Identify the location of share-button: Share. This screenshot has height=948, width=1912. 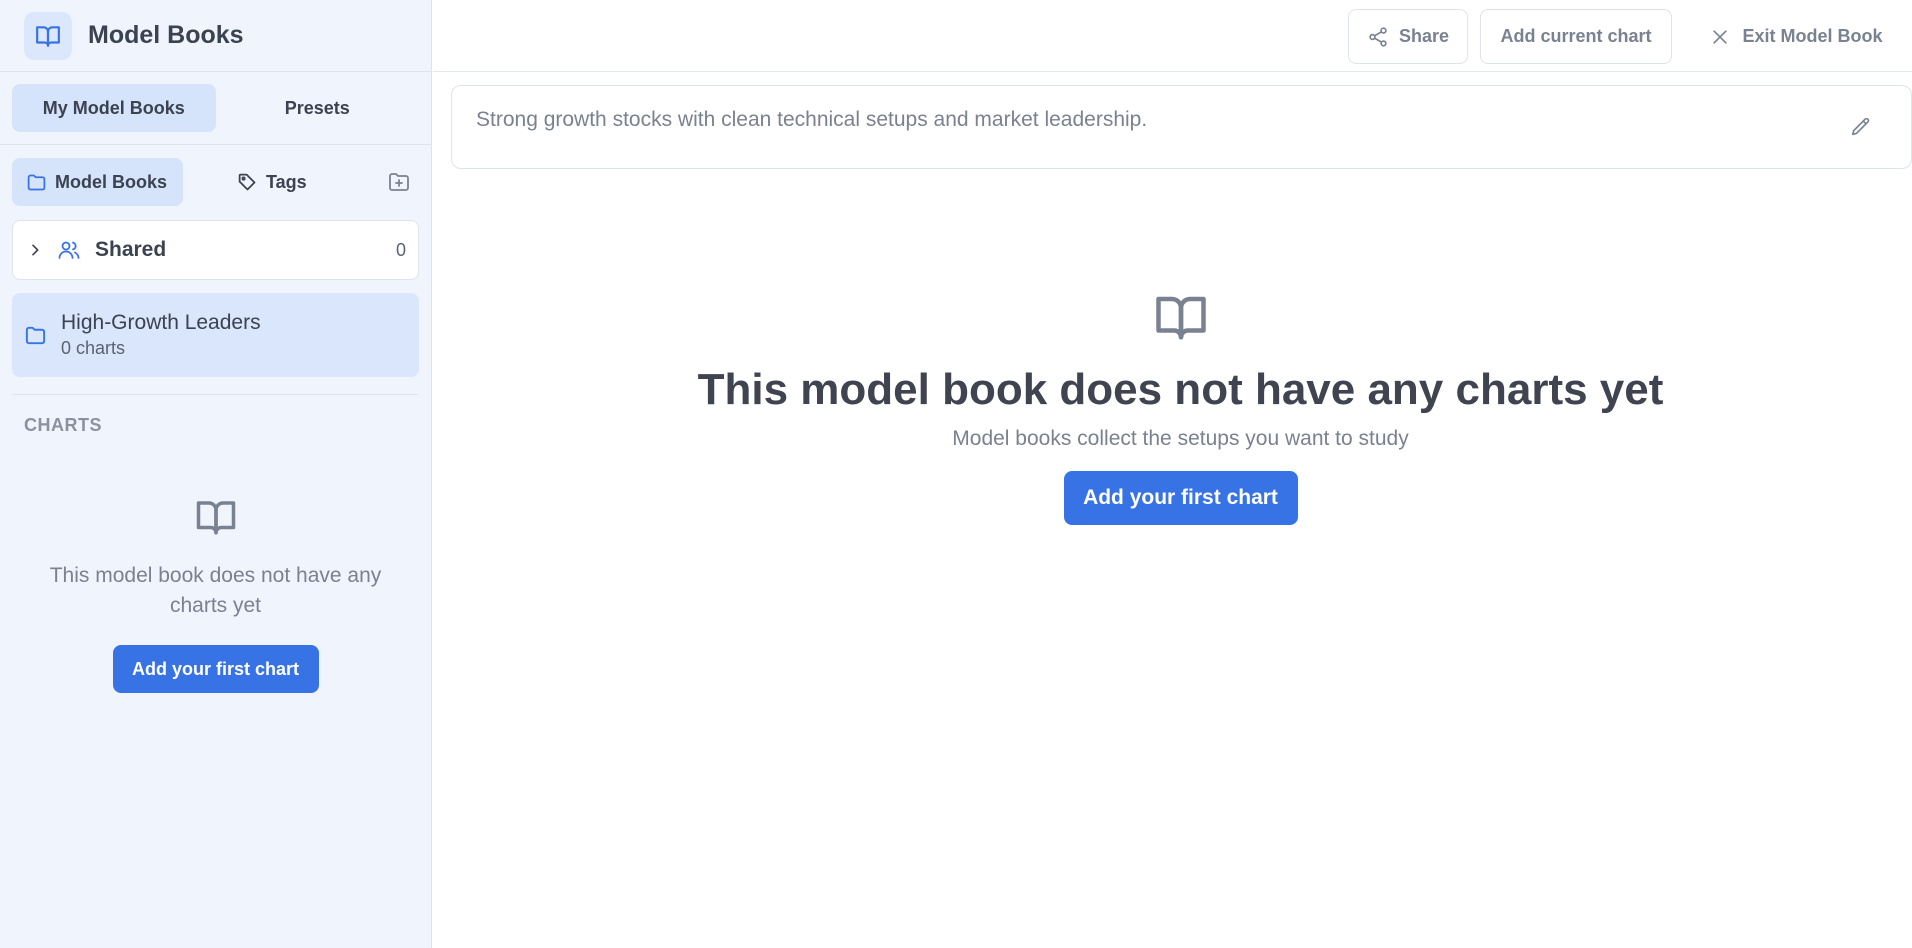
(1408, 36).